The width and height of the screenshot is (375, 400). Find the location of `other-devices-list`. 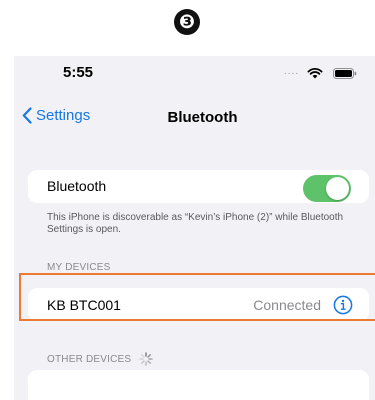

other-devices-list is located at coordinates (198, 385).